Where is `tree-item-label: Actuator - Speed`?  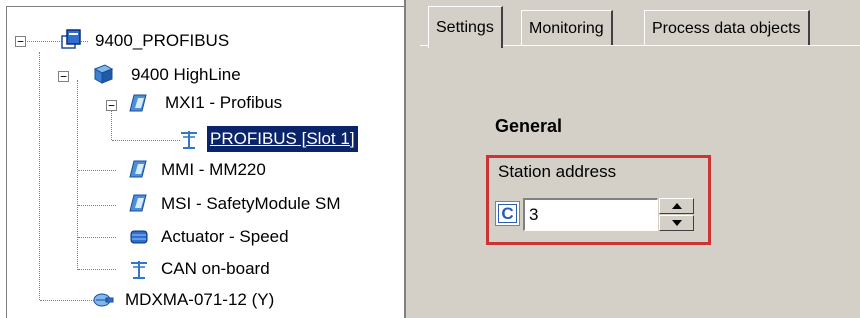 tree-item-label: Actuator - Speed is located at coordinates (225, 237).